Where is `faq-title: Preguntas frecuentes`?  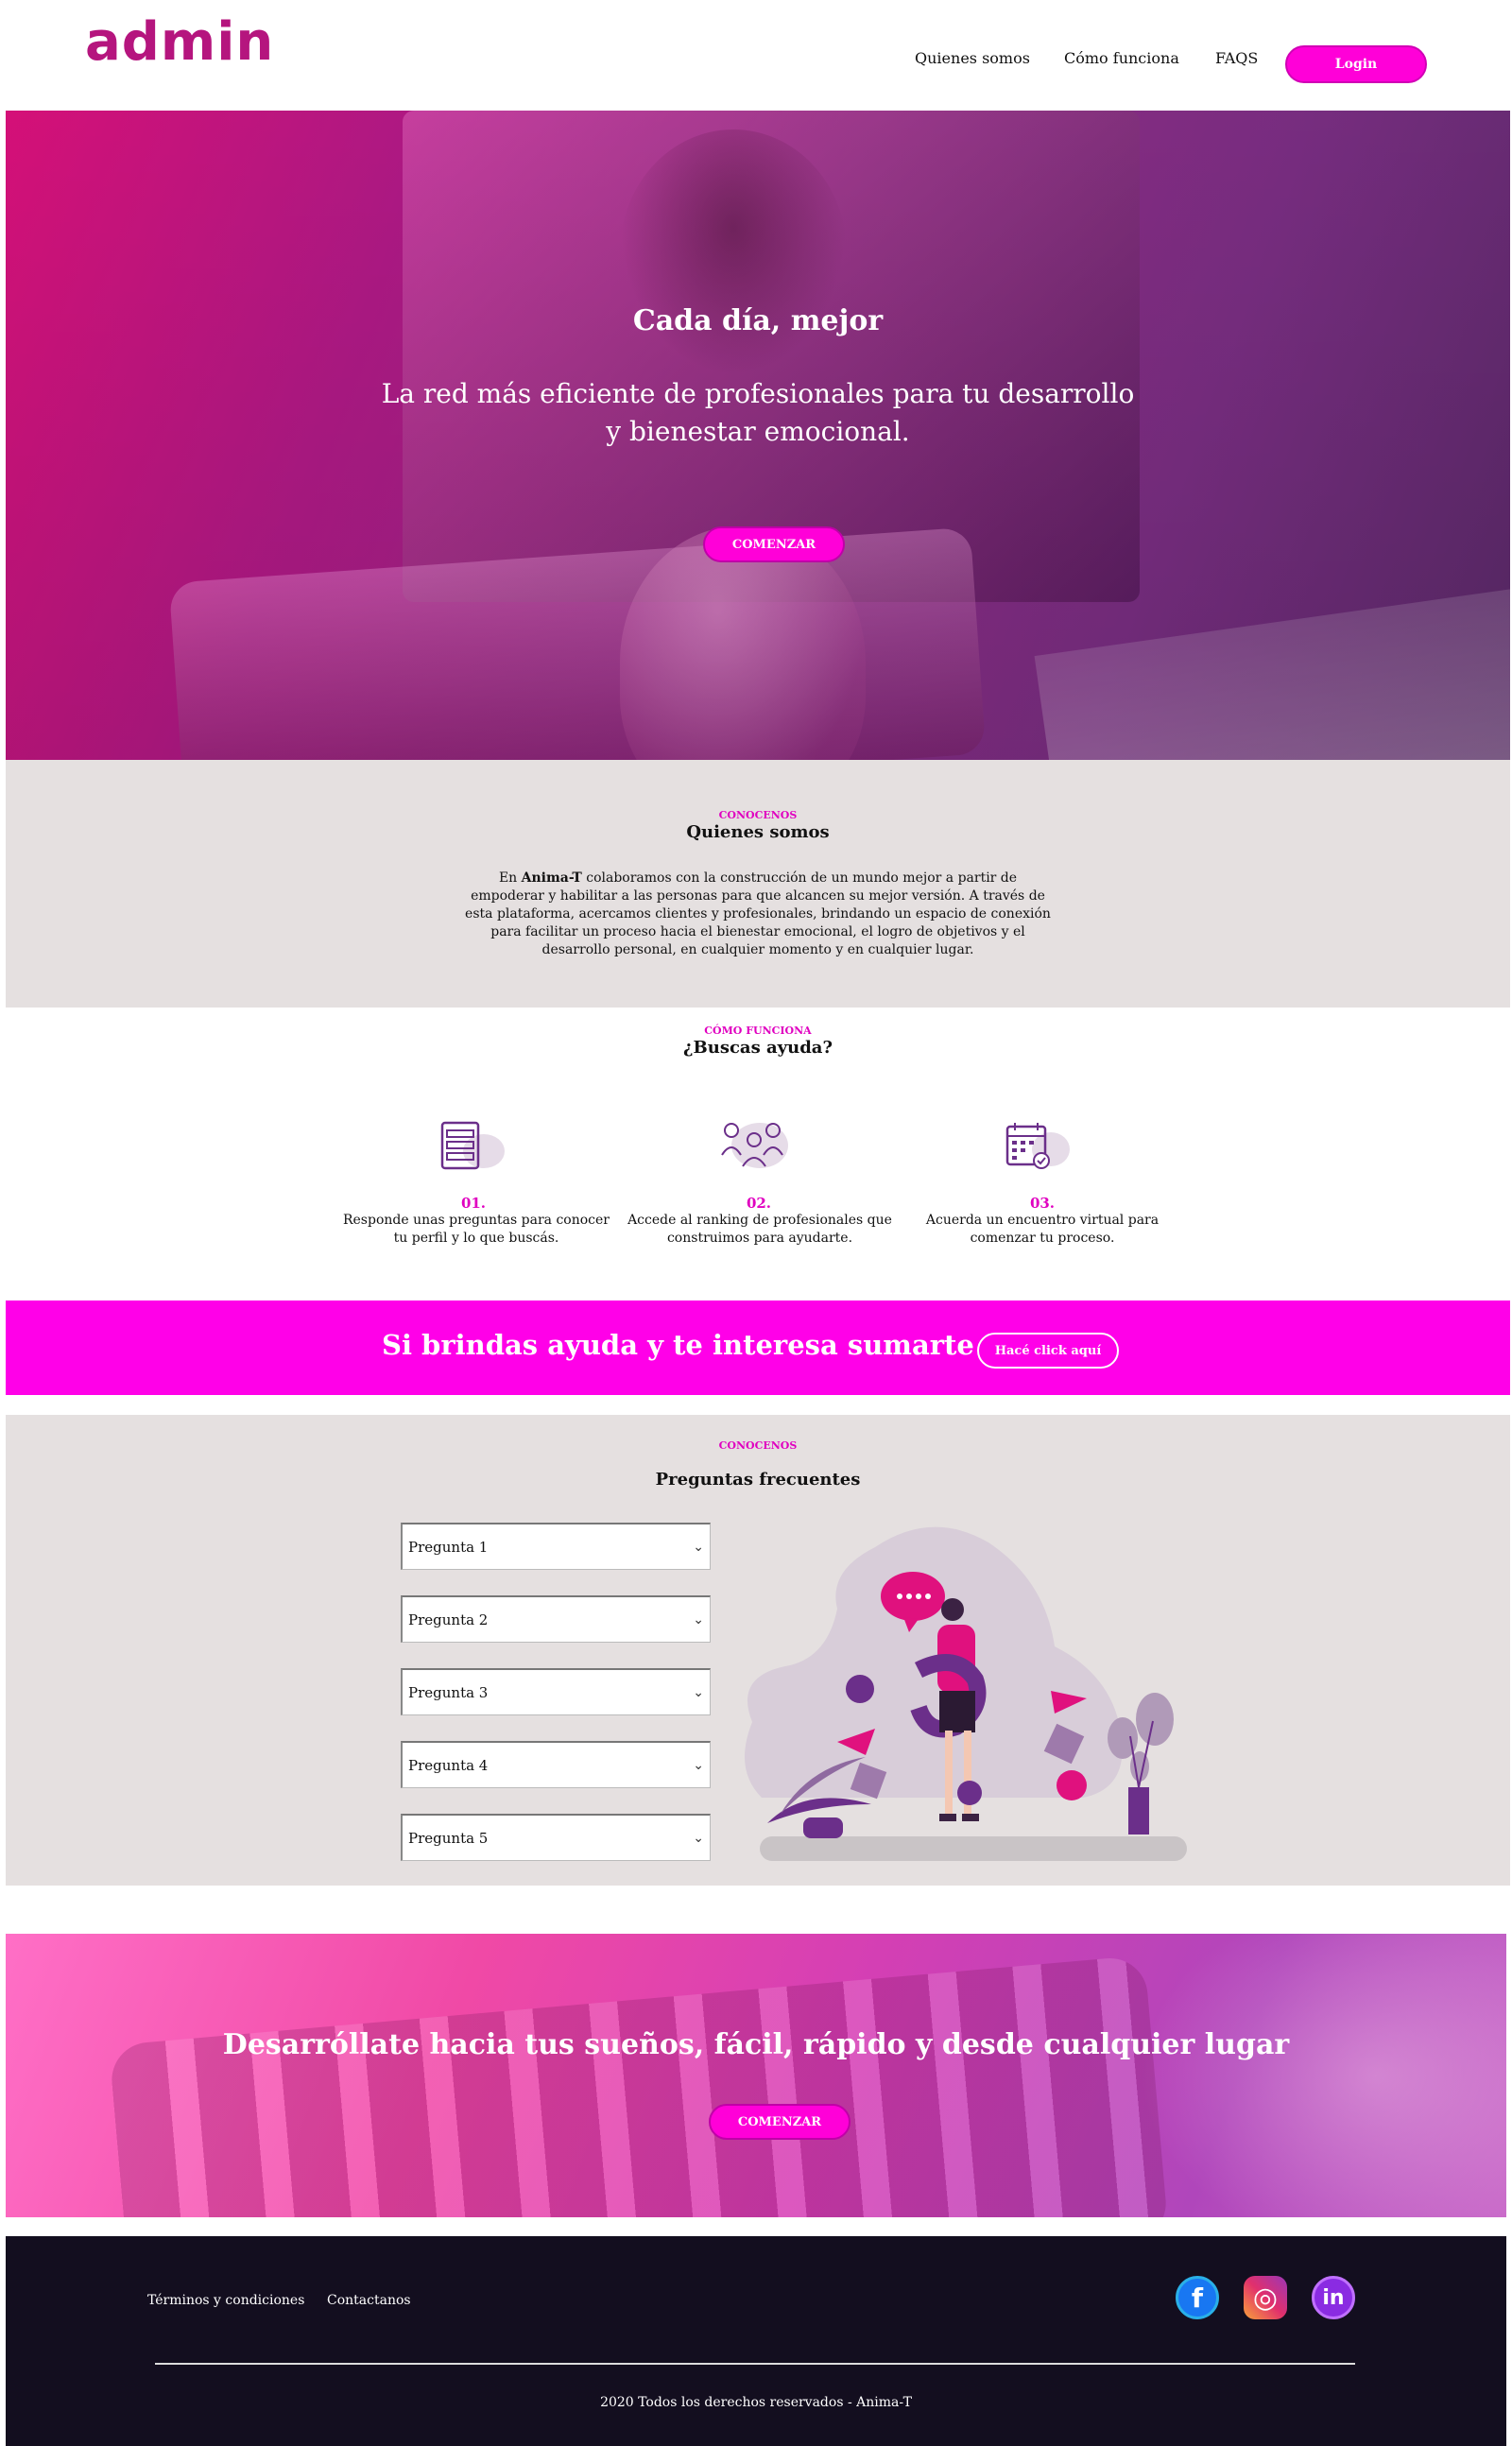
faq-title: Preguntas frecuentes is located at coordinates (758, 1480).